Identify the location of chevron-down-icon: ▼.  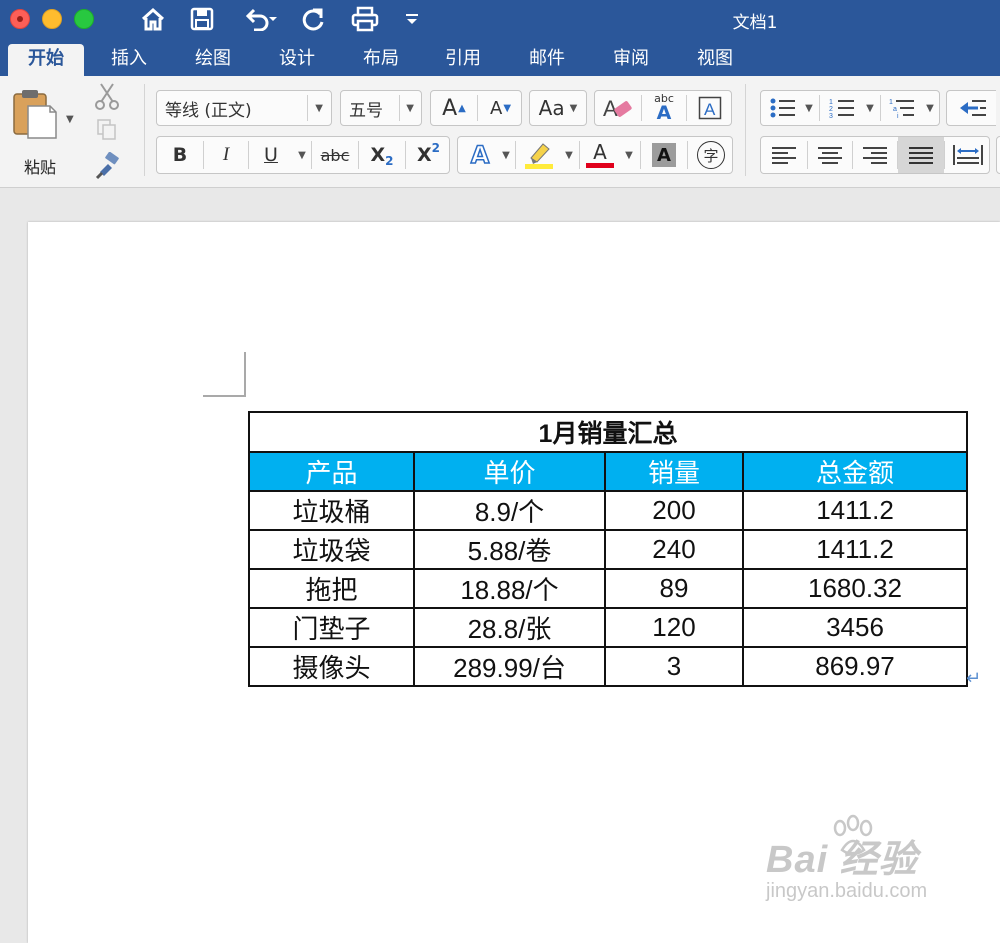
(410, 108).